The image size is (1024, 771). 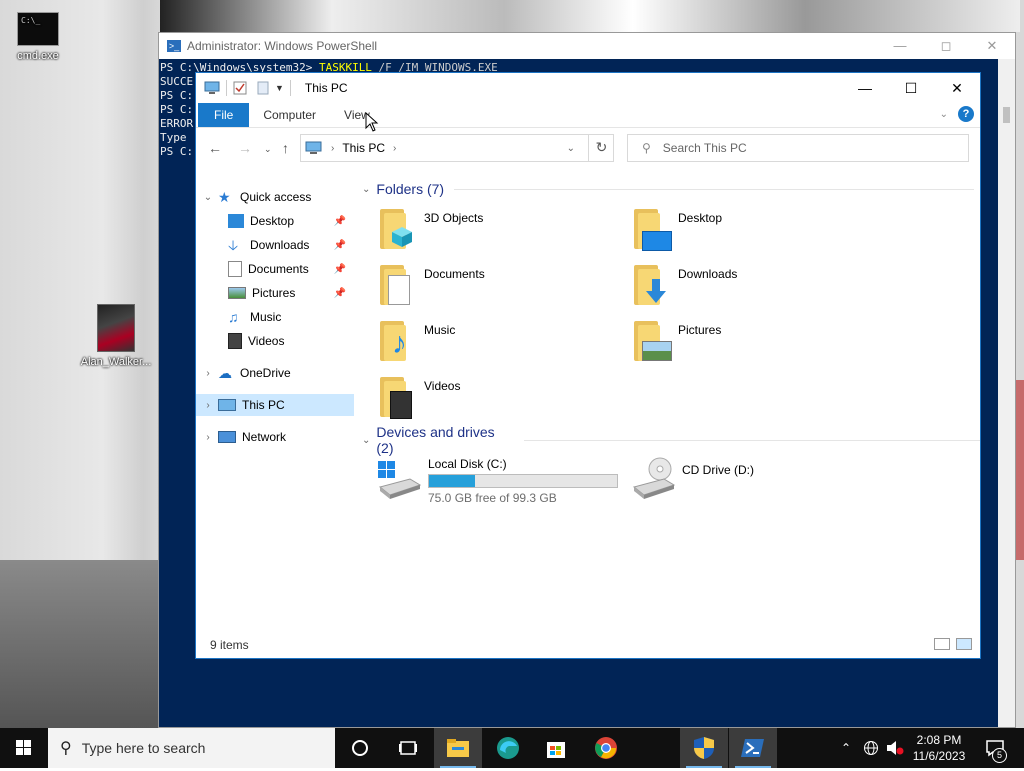 What do you see at coordinates (458, 748) in the screenshot?
I see `taskbar-file-explorer` at bounding box center [458, 748].